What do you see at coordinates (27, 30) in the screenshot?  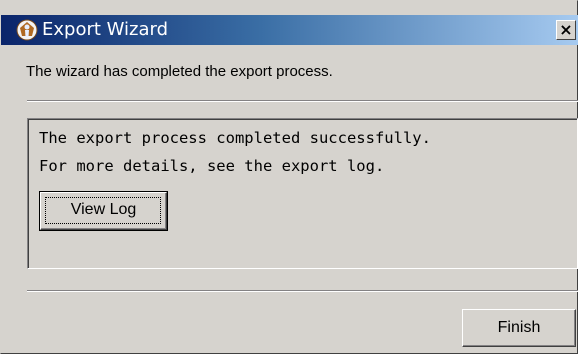 I see `export-wizard-icon` at bounding box center [27, 30].